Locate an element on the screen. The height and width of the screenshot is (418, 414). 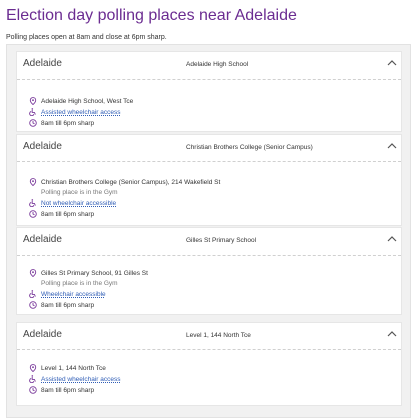
accessibility-row: Not wheelchair accessible is located at coordinates (72, 203).